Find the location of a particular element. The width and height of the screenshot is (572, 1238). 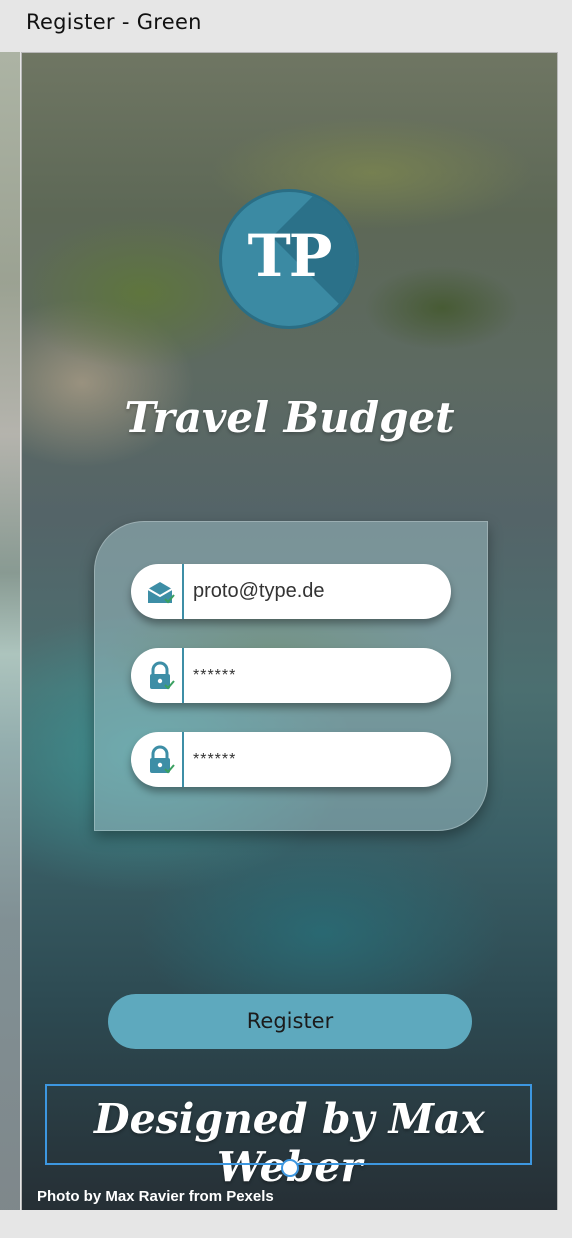

app-logo: TP is located at coordinates (289, 259).